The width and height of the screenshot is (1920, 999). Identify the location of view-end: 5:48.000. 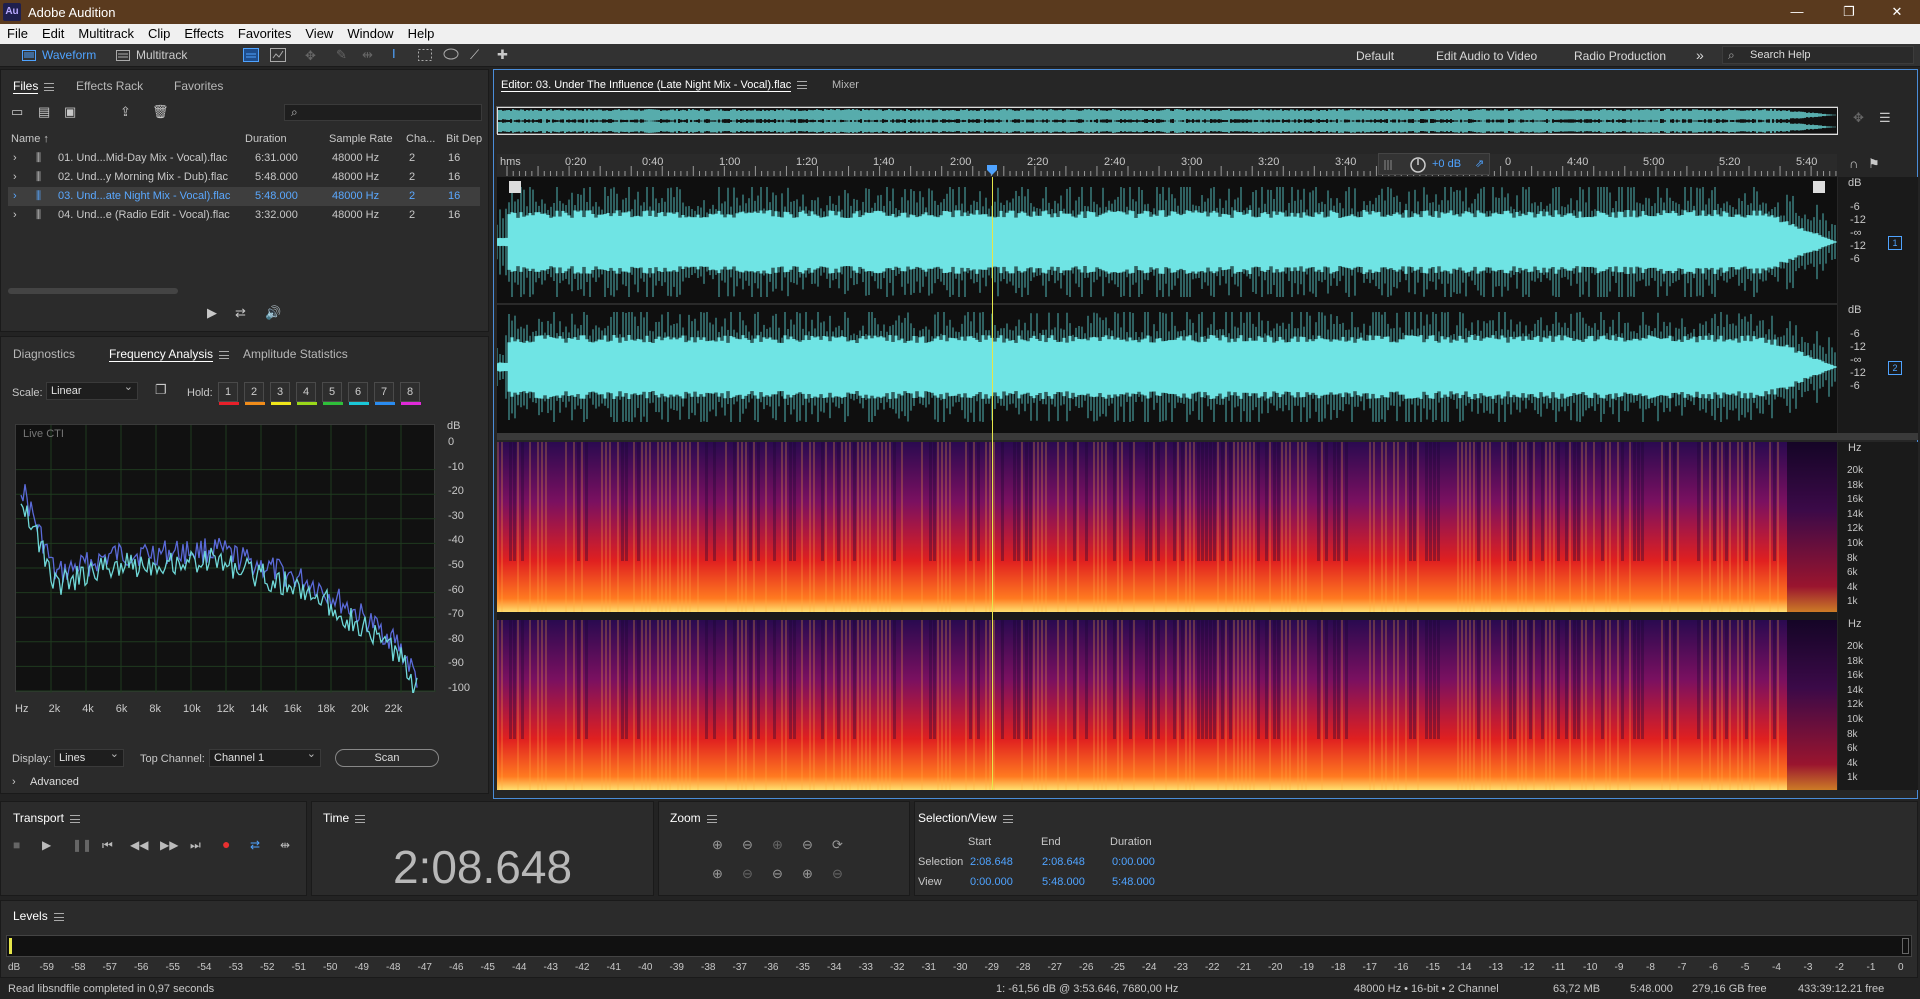
(1063, 882).